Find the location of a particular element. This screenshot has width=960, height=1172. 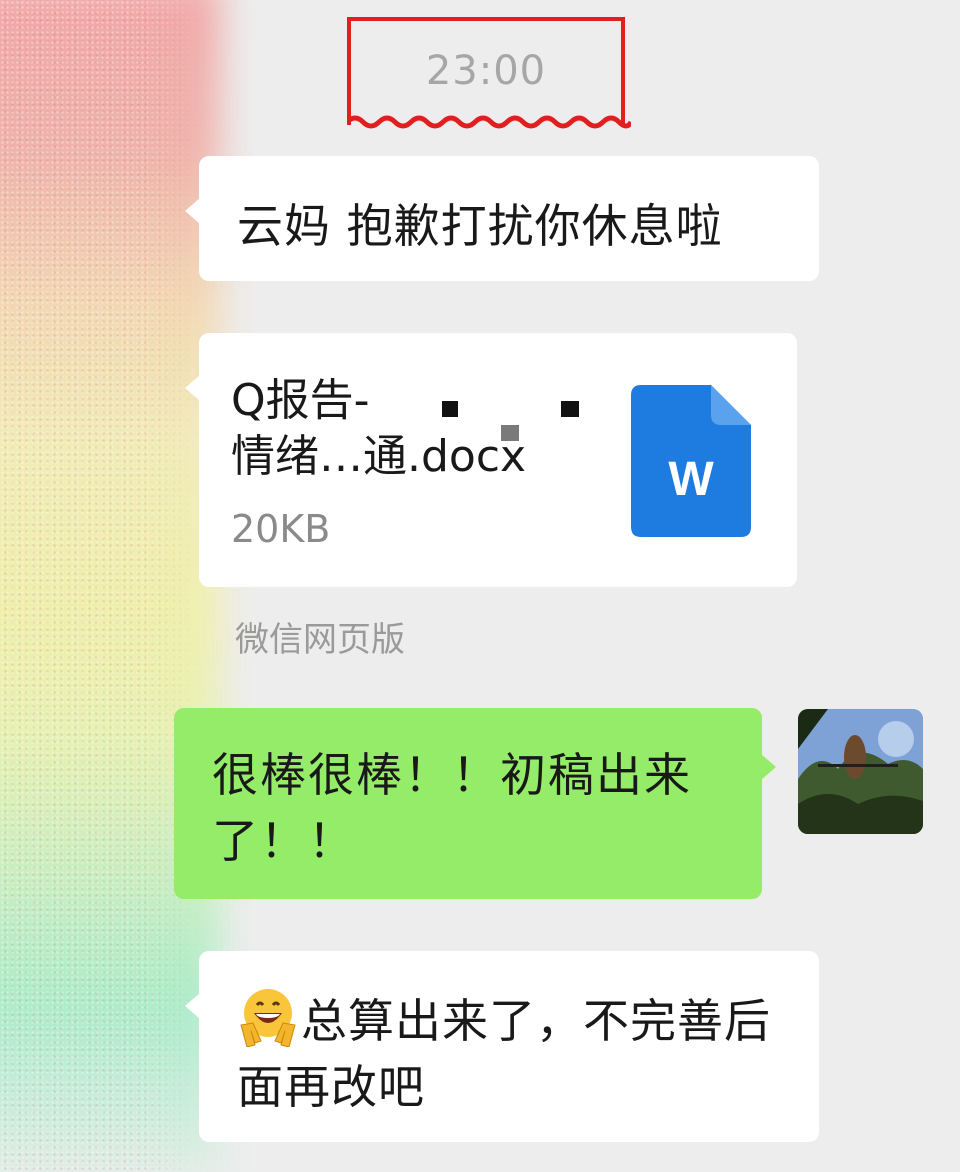

word-document-icon: W is located at coordinates (691, 461).